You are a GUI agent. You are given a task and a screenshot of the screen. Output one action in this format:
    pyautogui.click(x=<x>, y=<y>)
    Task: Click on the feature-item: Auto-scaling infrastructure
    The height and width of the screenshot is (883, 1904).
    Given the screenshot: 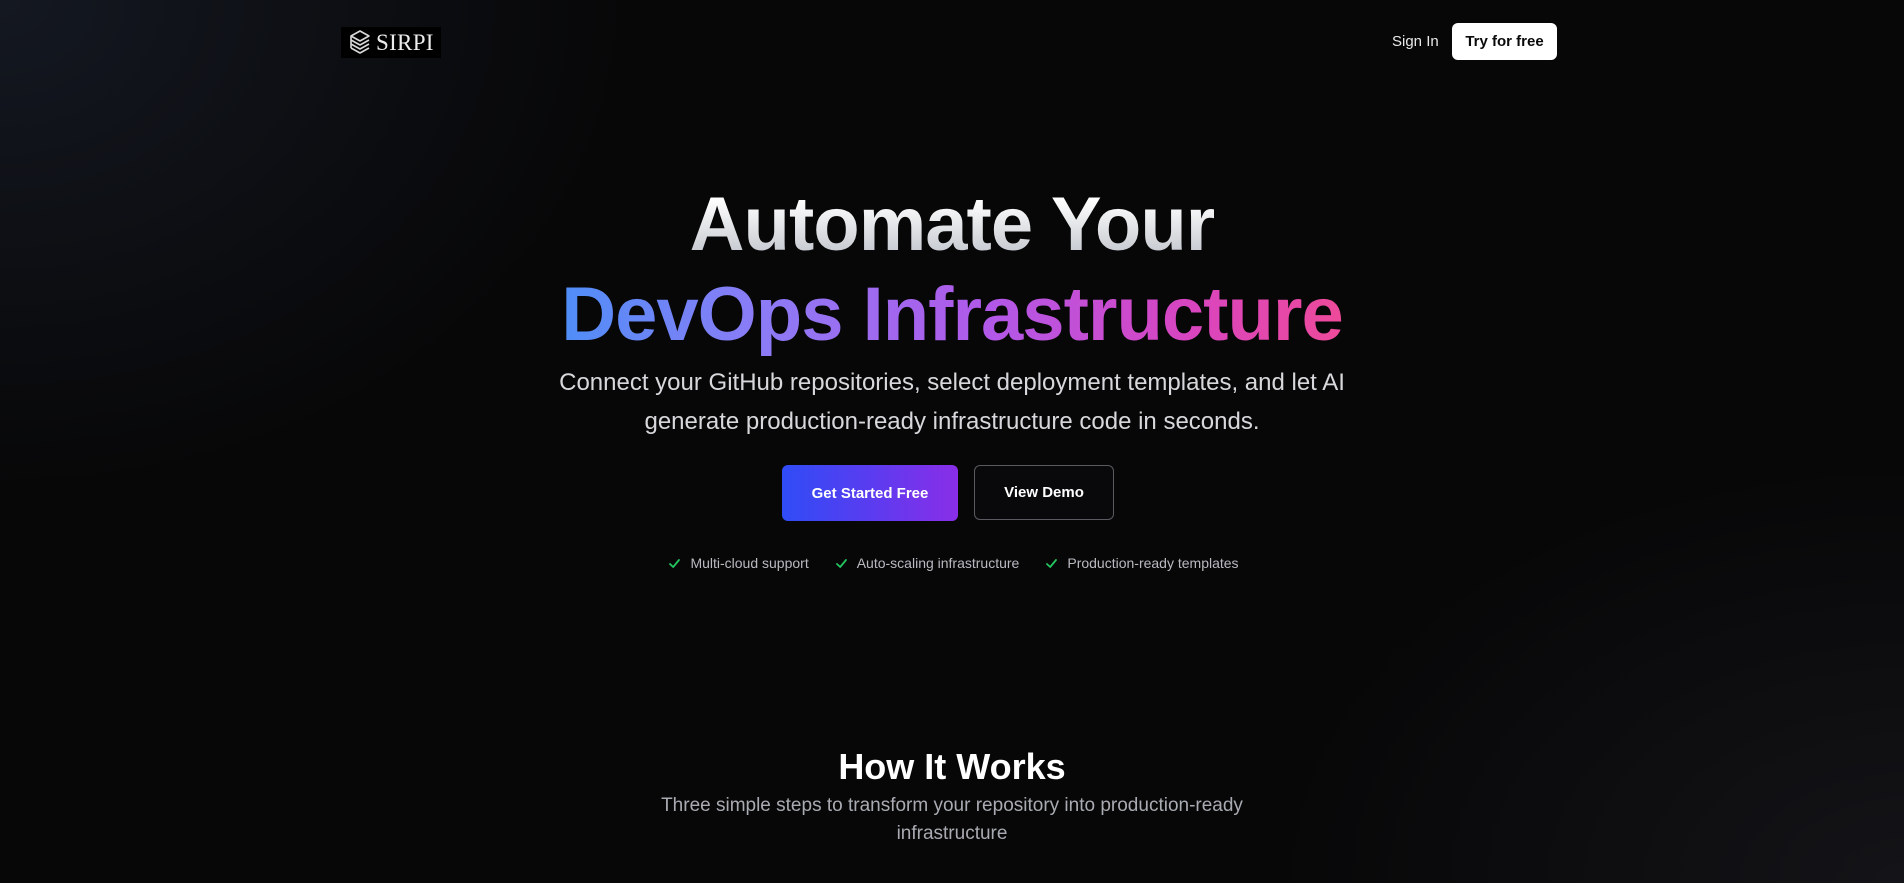 What is the action you would take?
    pyautogui.click(x=927, y=563)
    